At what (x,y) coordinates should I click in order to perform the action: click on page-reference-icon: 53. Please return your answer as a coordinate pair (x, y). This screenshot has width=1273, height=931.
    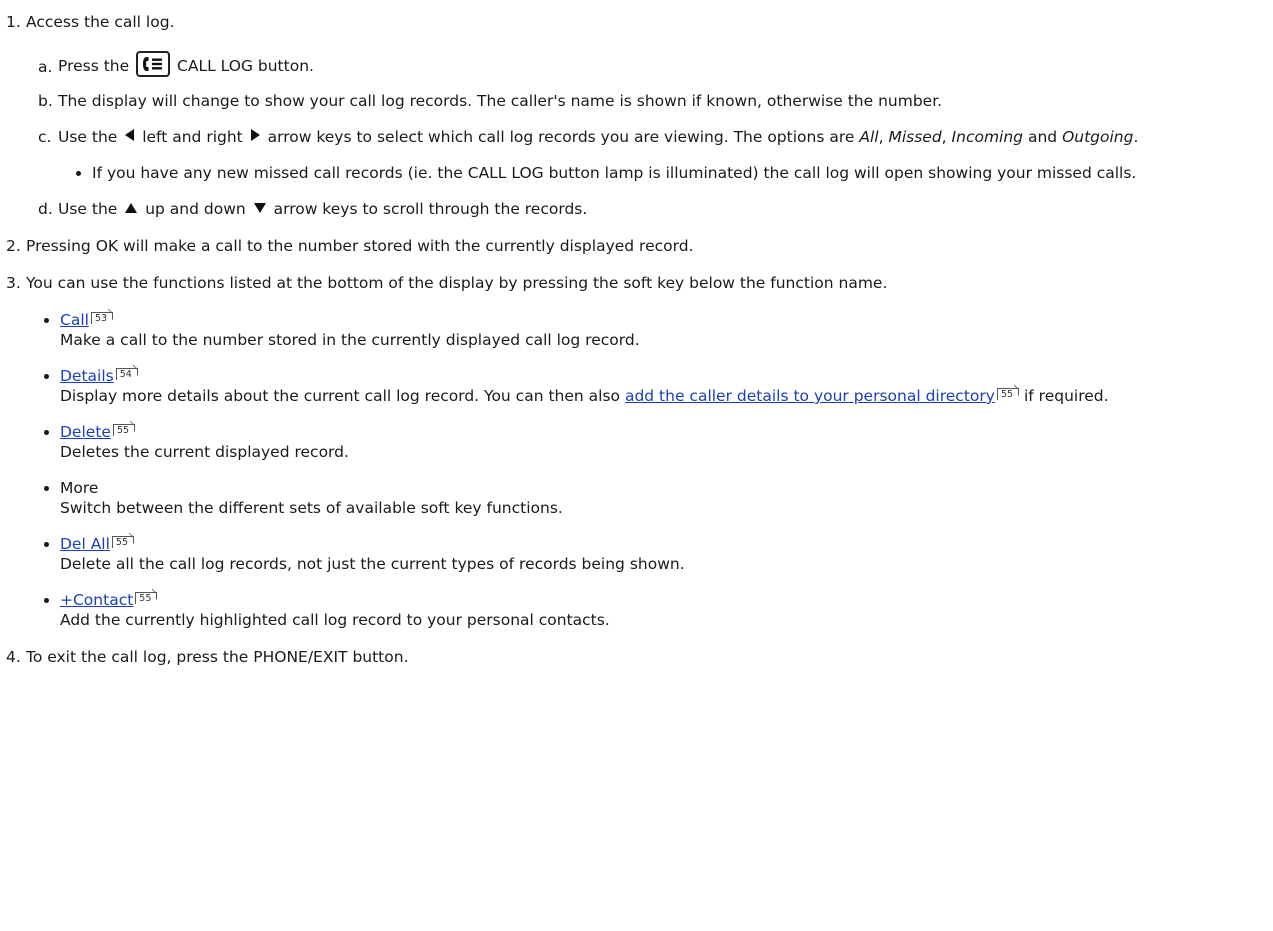
    Looking at the image, I should click on (102, 318).